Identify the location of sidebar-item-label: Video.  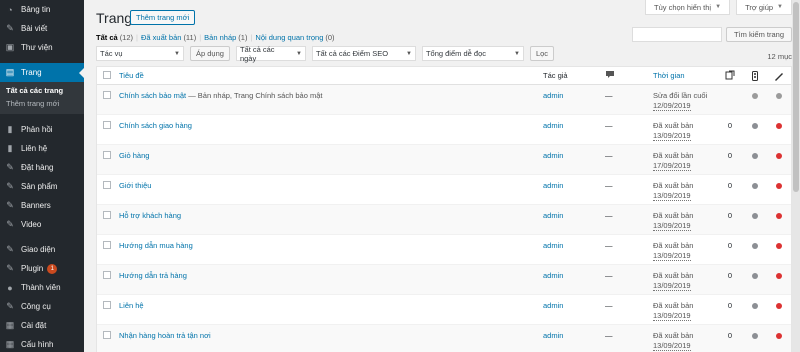
(31, 224).